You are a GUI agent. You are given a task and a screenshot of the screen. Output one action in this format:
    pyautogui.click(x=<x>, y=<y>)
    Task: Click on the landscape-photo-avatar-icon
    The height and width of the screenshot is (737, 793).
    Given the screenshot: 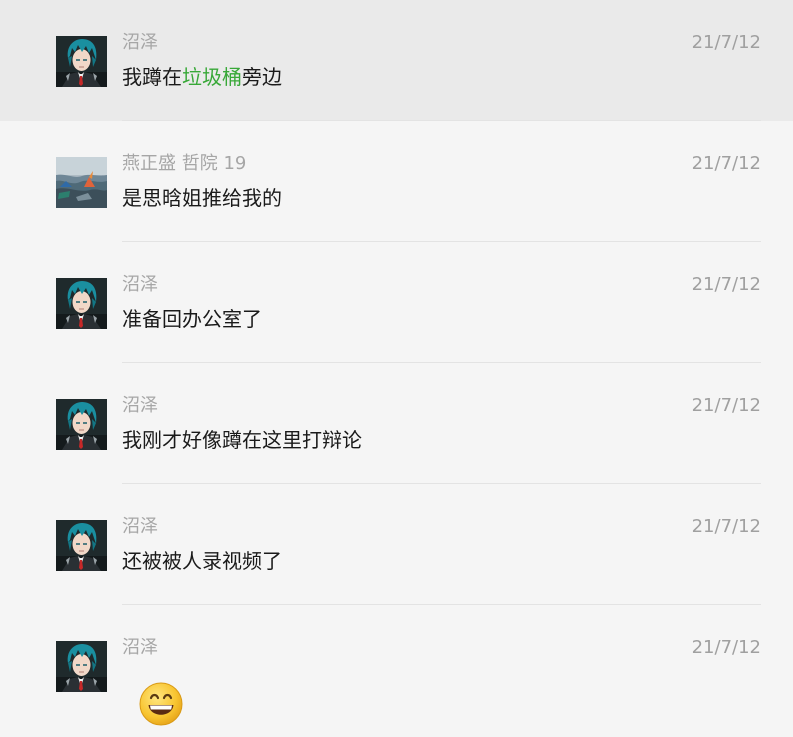 What is the action you would take?
    pyautogui.click(x=81, y=182)
    